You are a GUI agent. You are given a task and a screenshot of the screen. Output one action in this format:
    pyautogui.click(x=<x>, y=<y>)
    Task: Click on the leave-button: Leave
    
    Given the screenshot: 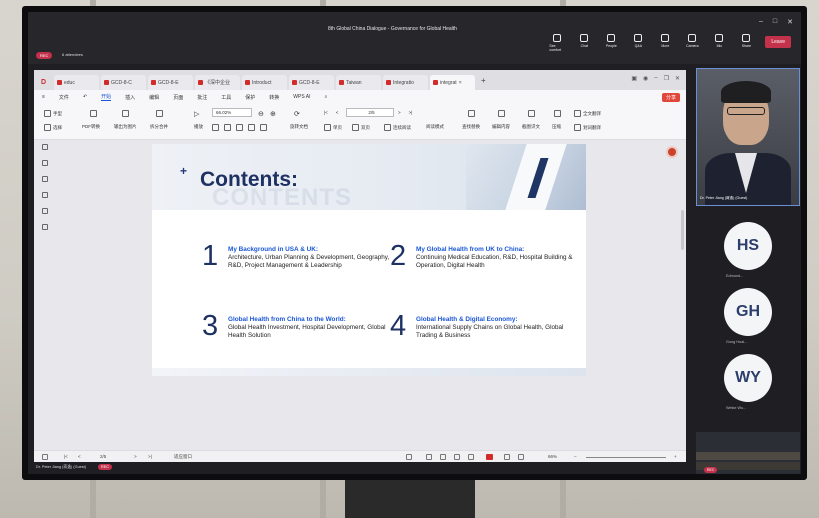 What is the action you would take?
    pyautogui.click(x=778, y=42)
    